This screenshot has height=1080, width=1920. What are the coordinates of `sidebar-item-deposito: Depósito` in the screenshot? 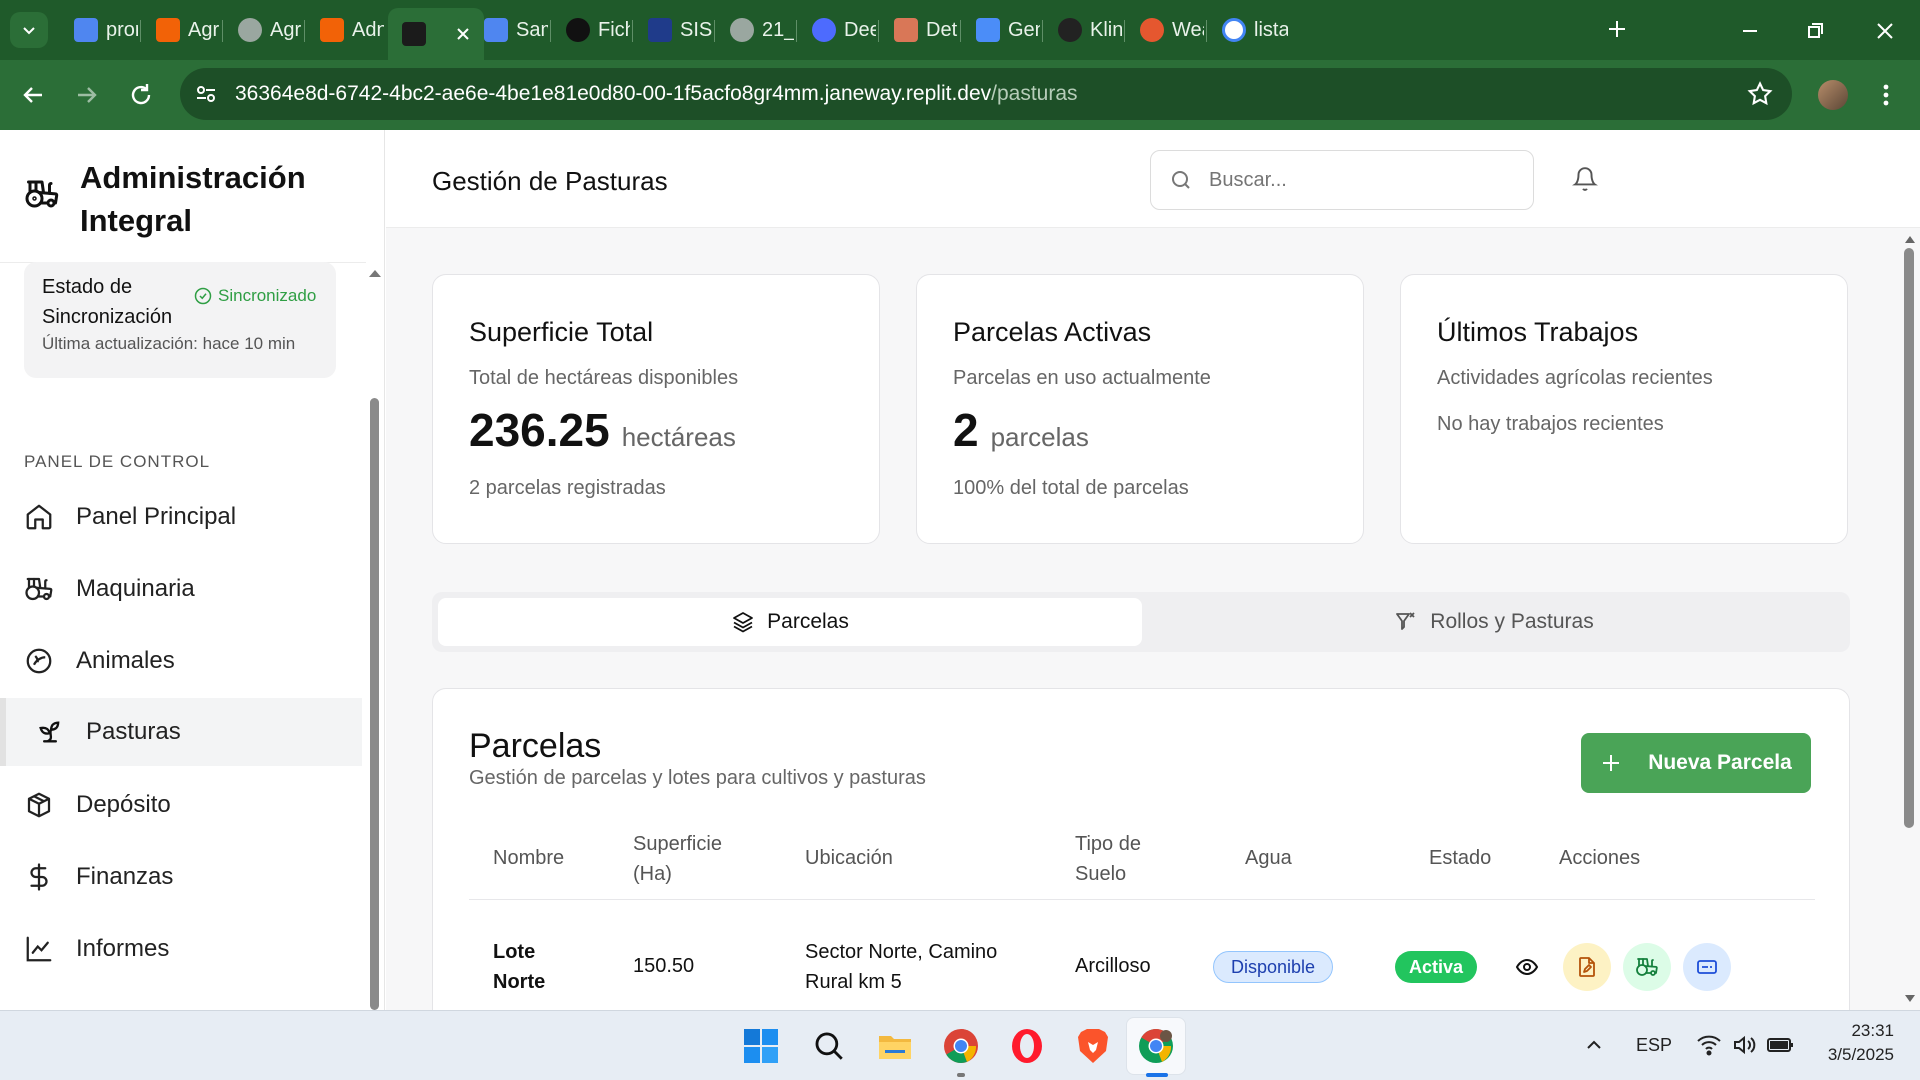 It's located at (97, 805).